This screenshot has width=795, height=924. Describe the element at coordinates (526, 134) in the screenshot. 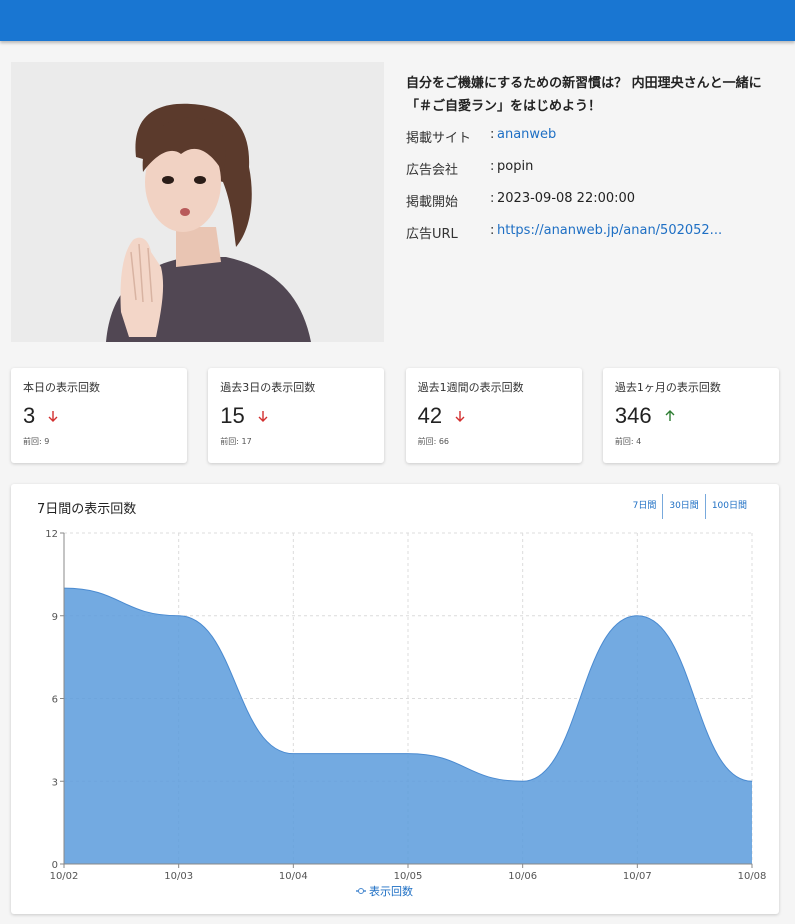

I see `info-link: ananweb` at that location.